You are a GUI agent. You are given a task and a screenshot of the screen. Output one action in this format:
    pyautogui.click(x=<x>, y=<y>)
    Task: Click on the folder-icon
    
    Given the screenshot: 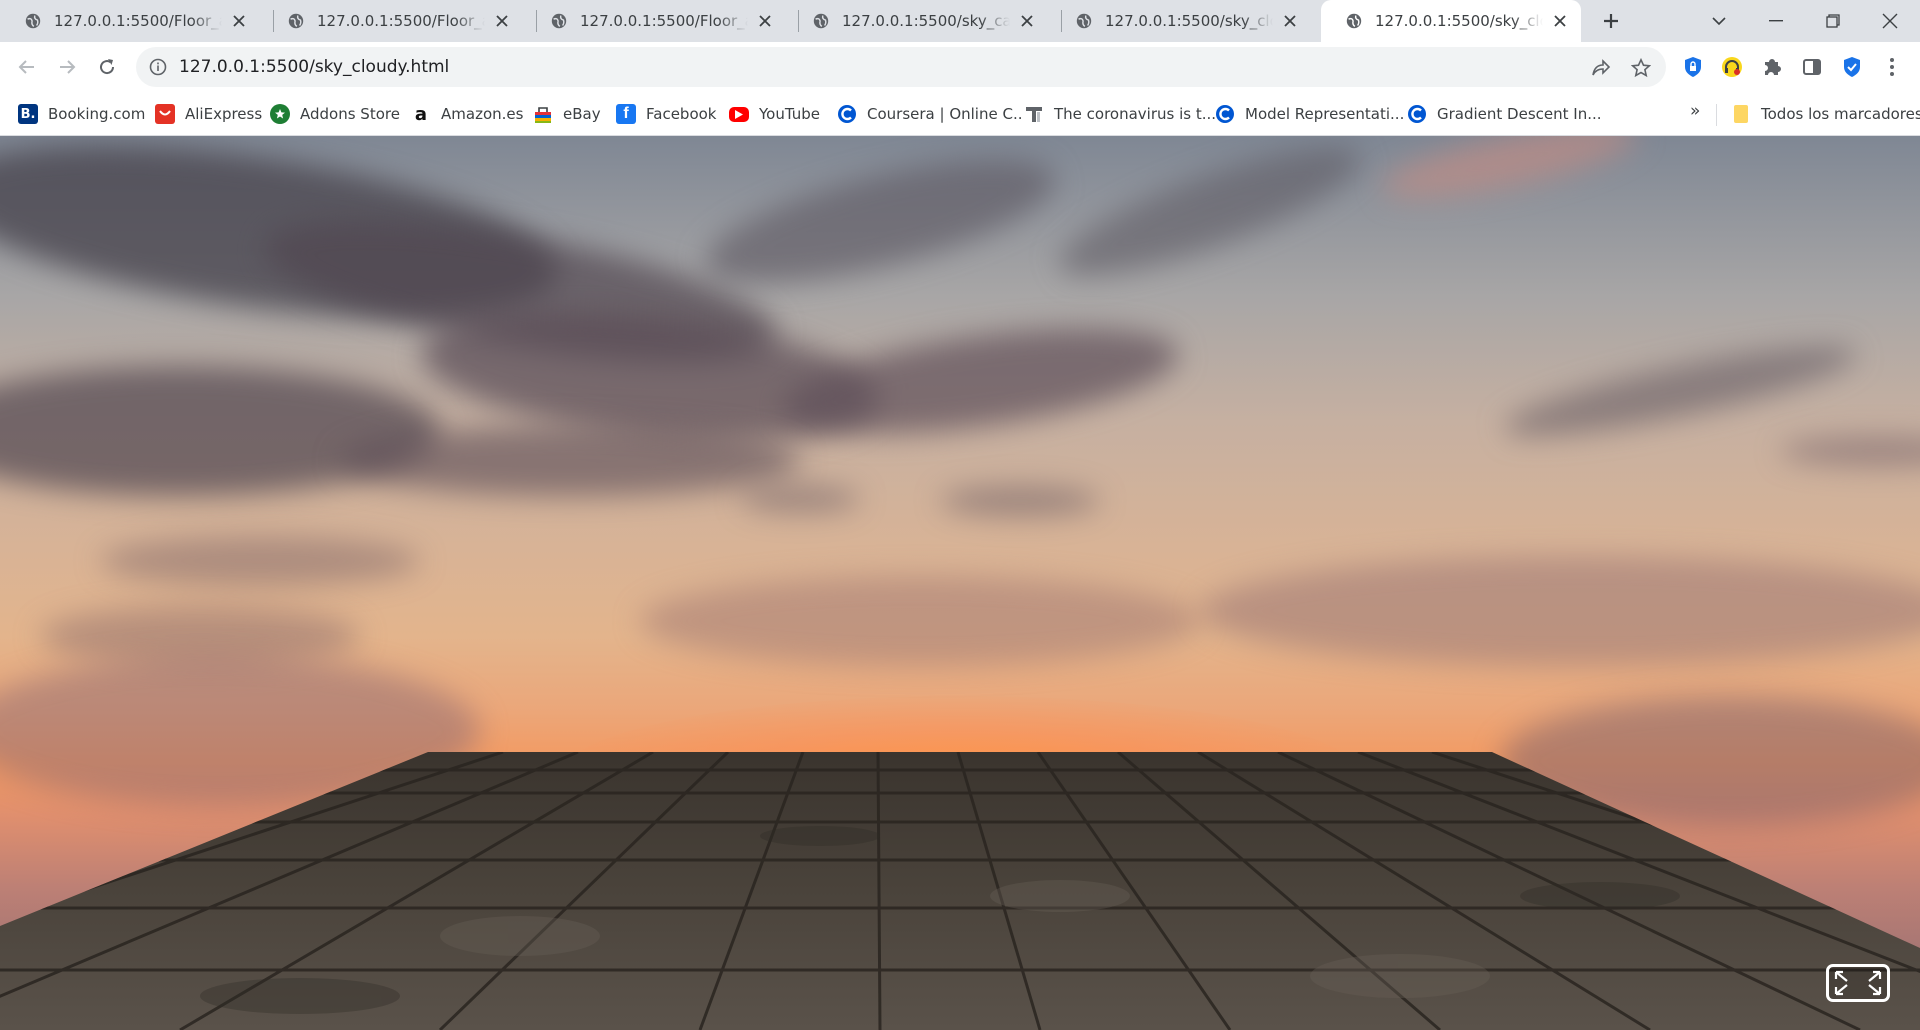 What is the action you would take?
    pyautogui.click(x=1741, y=114)
    